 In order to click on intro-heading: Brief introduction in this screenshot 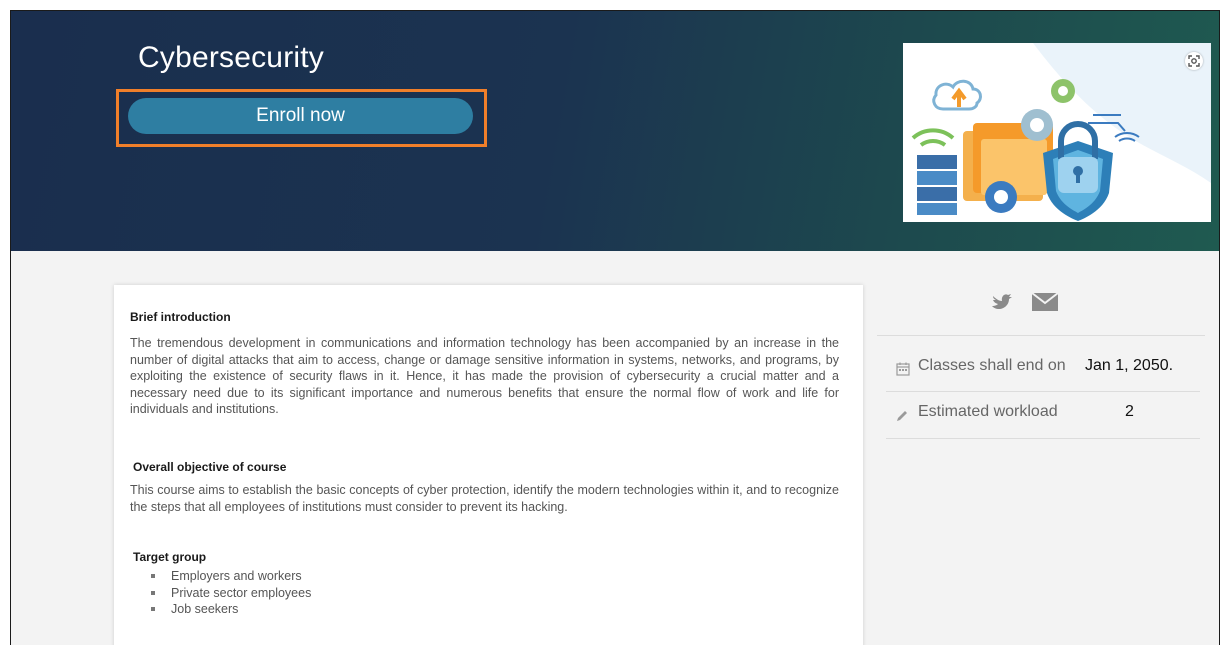, I will do `click(180, 317)`.